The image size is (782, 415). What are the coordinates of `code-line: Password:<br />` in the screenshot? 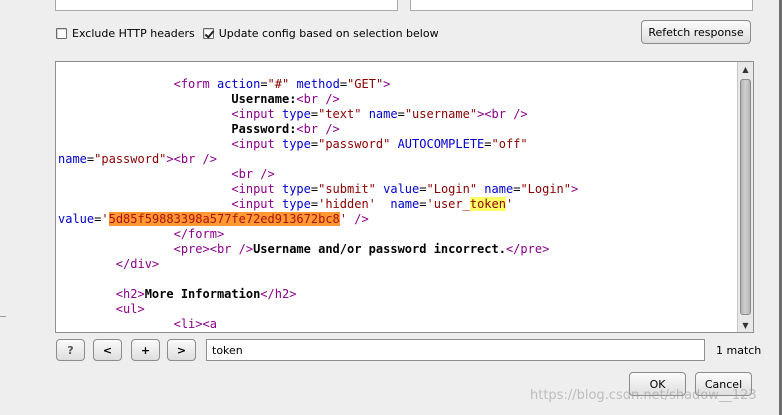 It's located at (285, 129).